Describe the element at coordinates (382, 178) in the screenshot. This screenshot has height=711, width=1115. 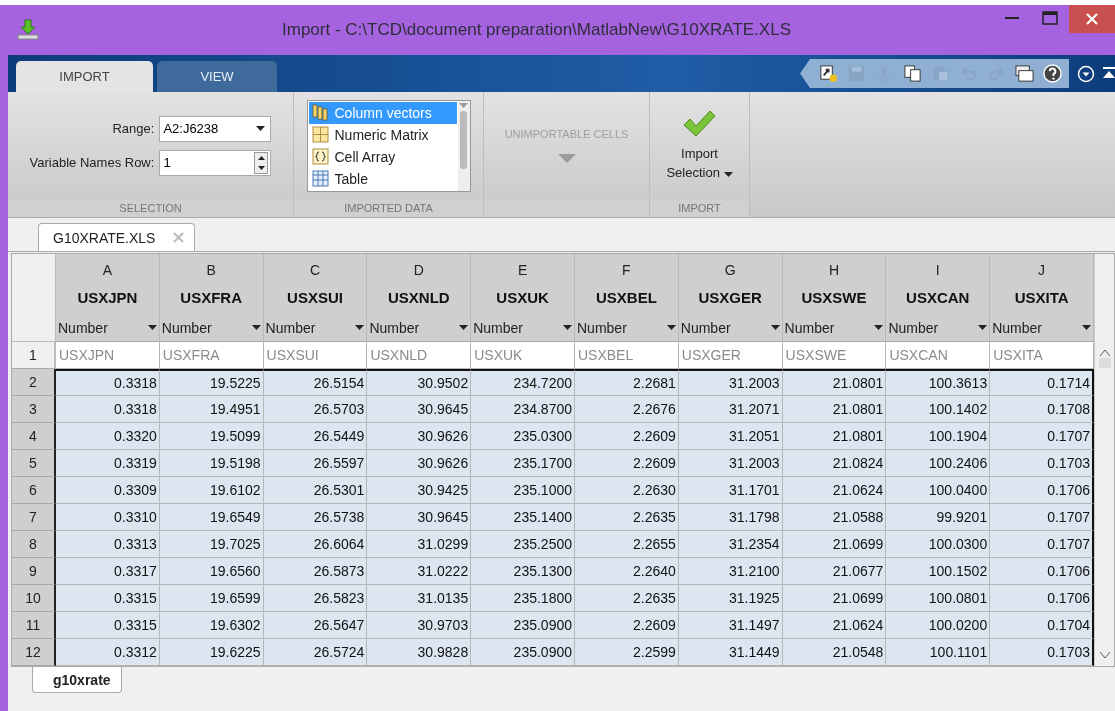
I see `list-item: Table` at that location.